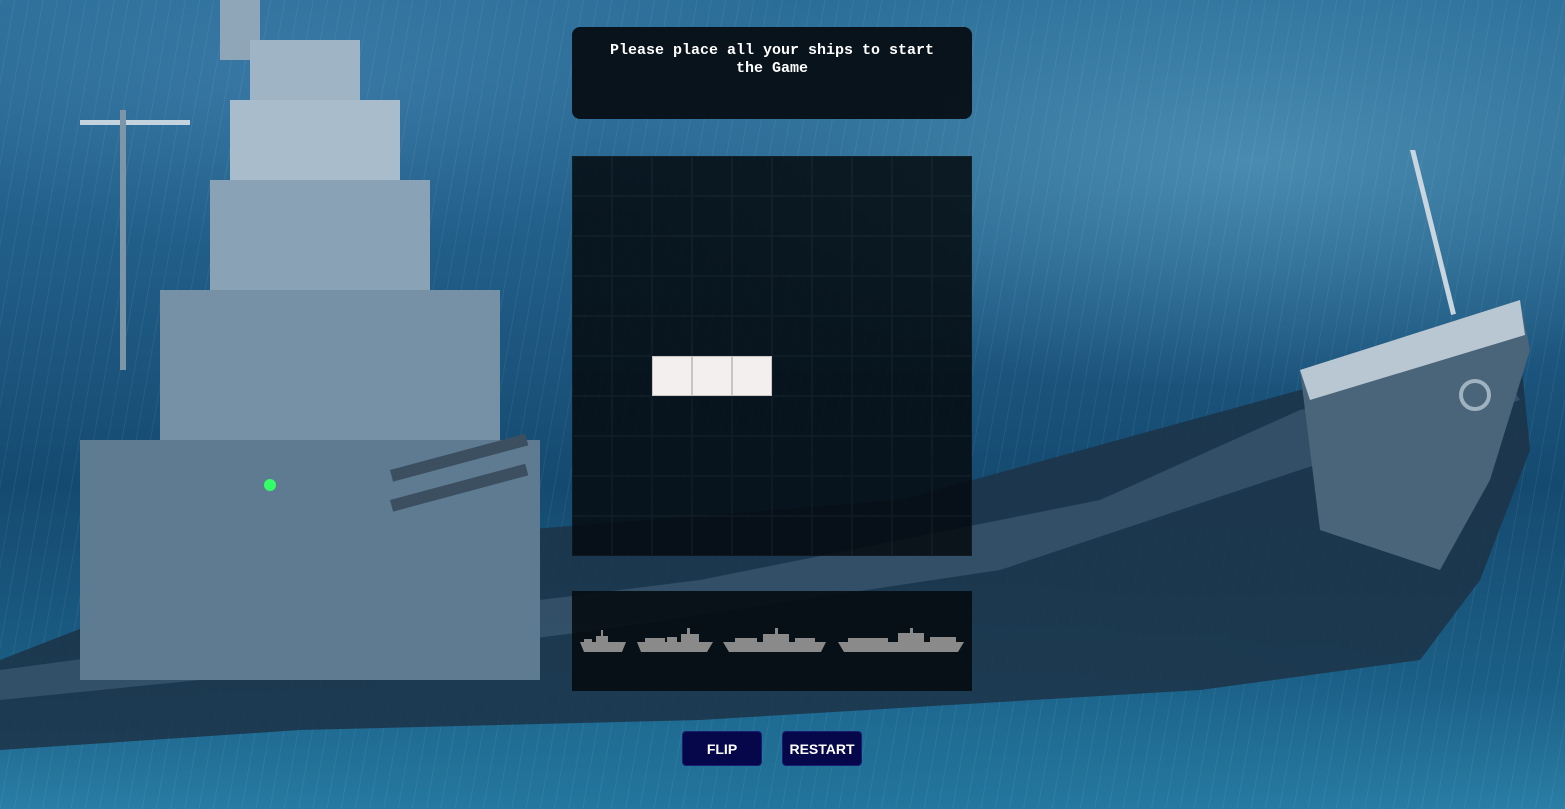 The height and width of the screenshot is (809, 1565). I want to click on destroyer-ship-icon, so click(603, 641).